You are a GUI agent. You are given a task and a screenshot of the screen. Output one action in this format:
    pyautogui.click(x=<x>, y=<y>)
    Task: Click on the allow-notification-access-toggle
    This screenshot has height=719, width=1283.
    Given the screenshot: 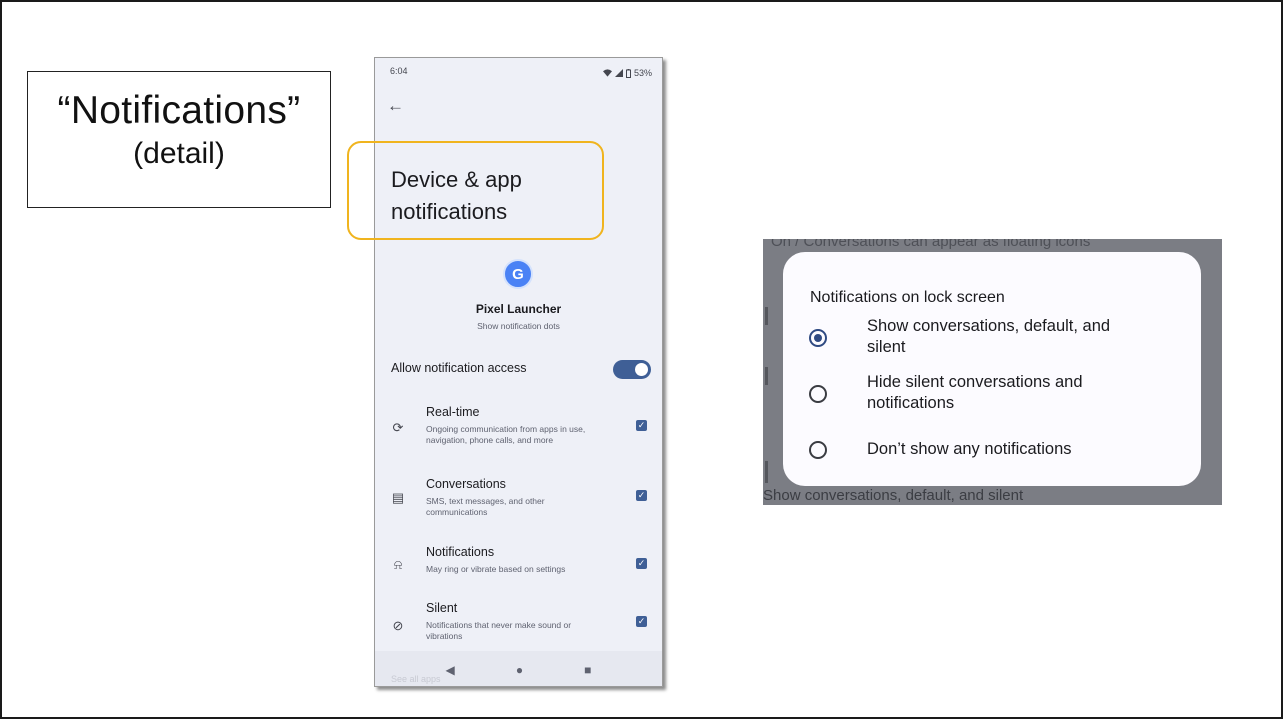 What is the action you would take?
    pyautogui.click(x=632, y=369)
    